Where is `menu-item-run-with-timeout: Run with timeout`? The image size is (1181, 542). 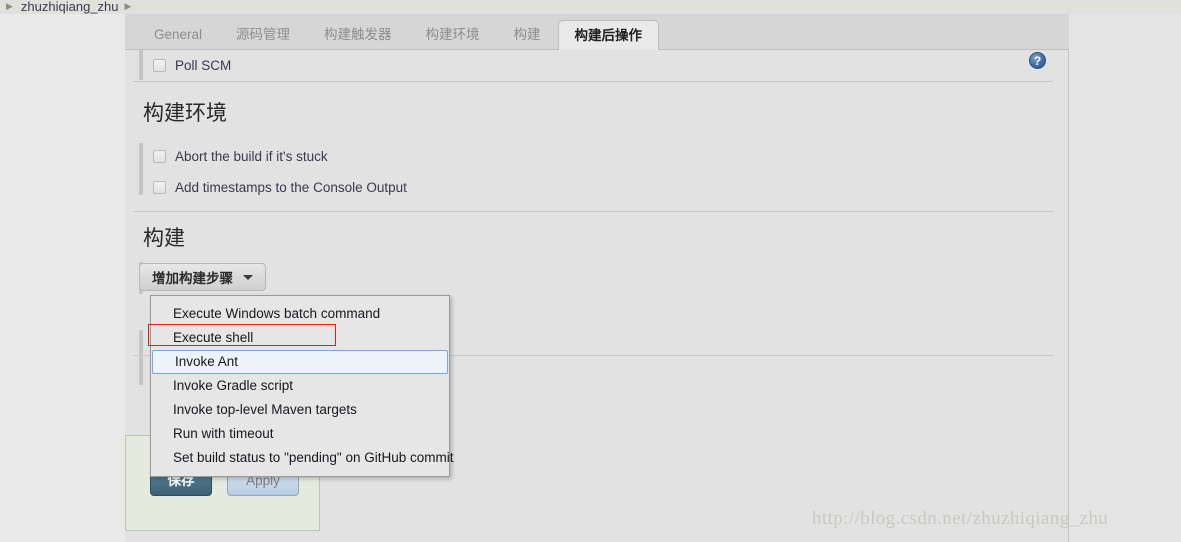
menu-item-run-with-timeout: Run with timeout is located at coordinates (300, 434).